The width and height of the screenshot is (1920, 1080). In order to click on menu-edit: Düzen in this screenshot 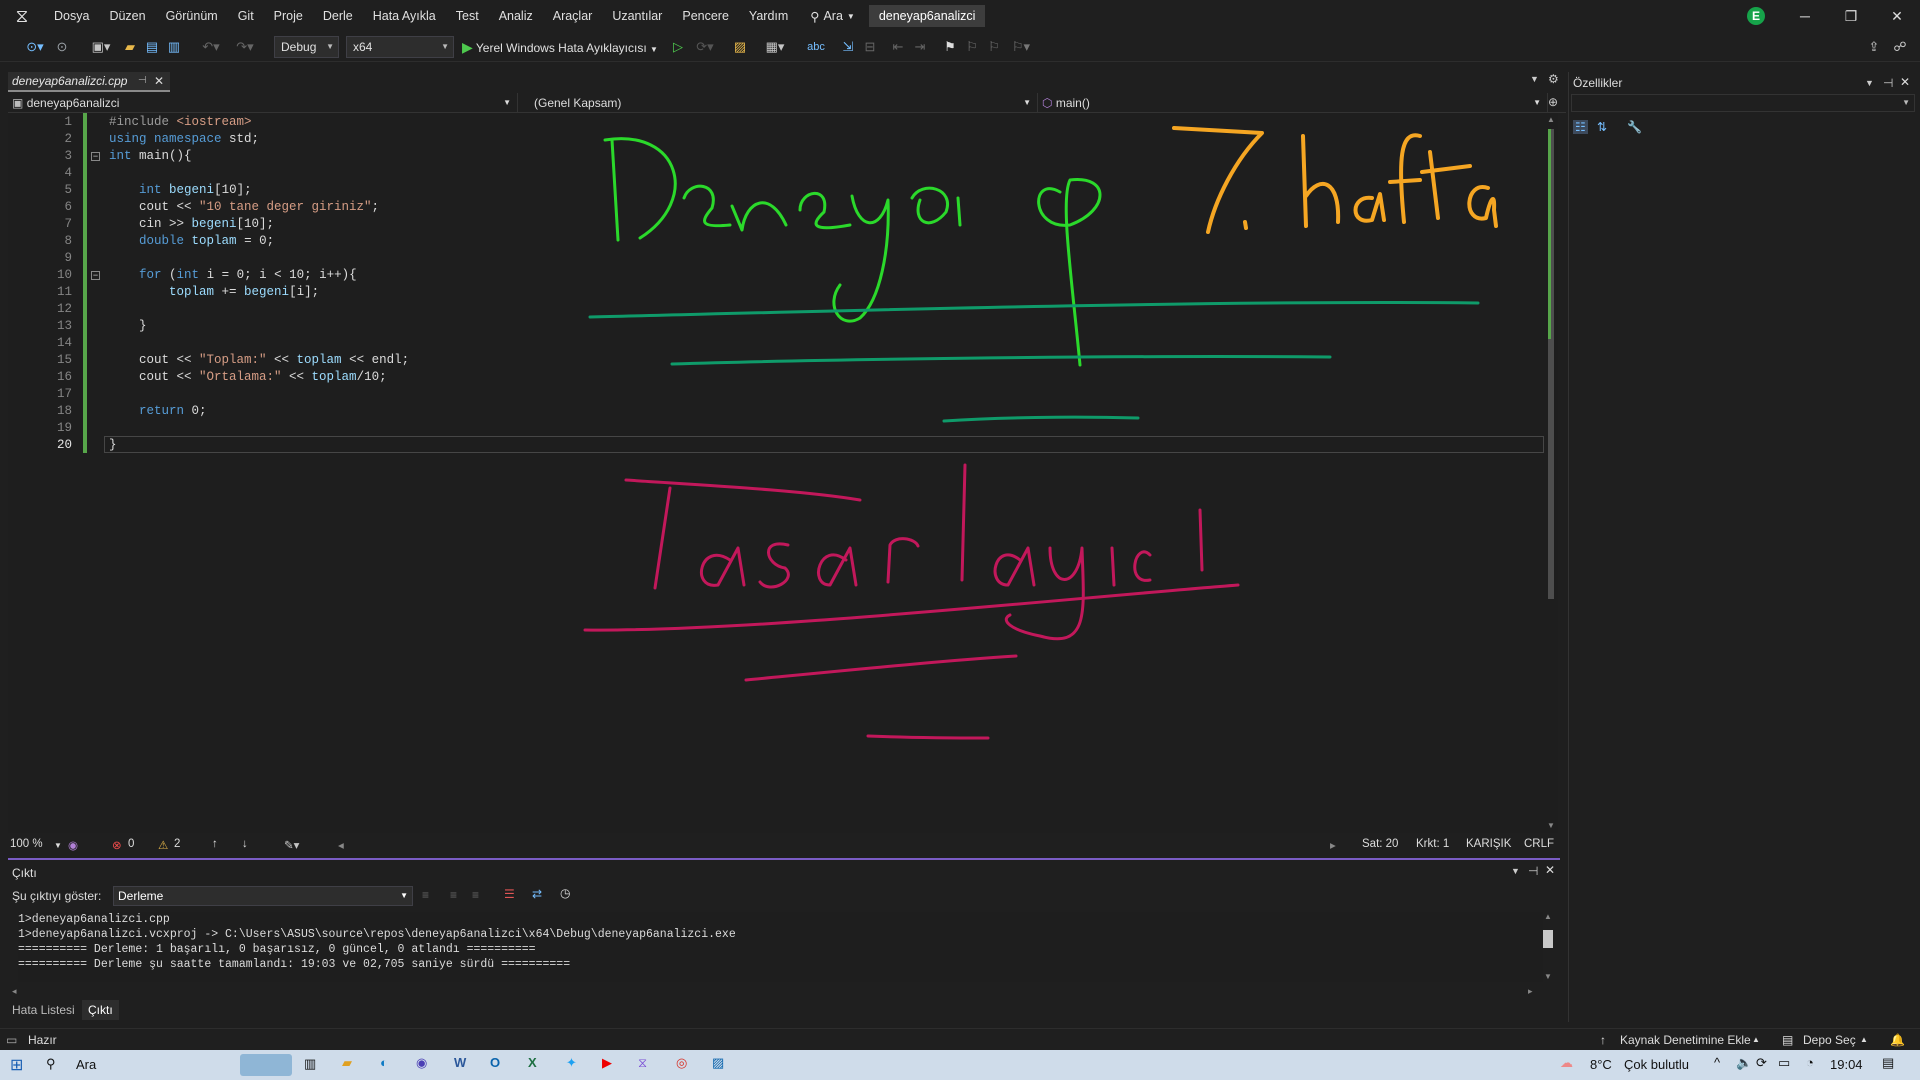, I will do `click(127, 16)`.